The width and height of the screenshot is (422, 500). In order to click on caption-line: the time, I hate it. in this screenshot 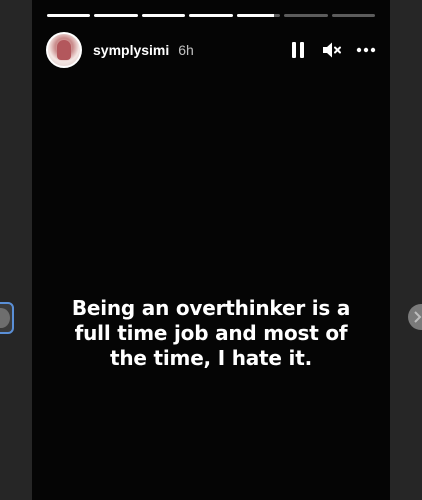, I will do `click(211, 358)`.